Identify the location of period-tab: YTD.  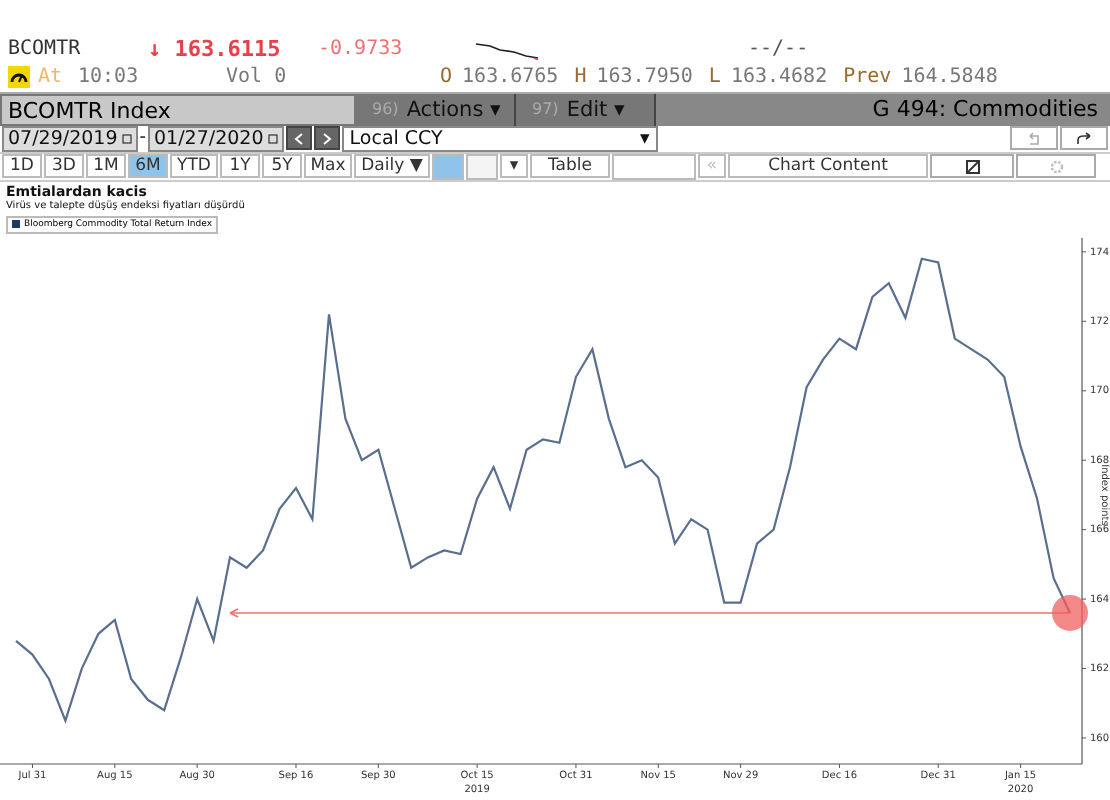
(194, 166).